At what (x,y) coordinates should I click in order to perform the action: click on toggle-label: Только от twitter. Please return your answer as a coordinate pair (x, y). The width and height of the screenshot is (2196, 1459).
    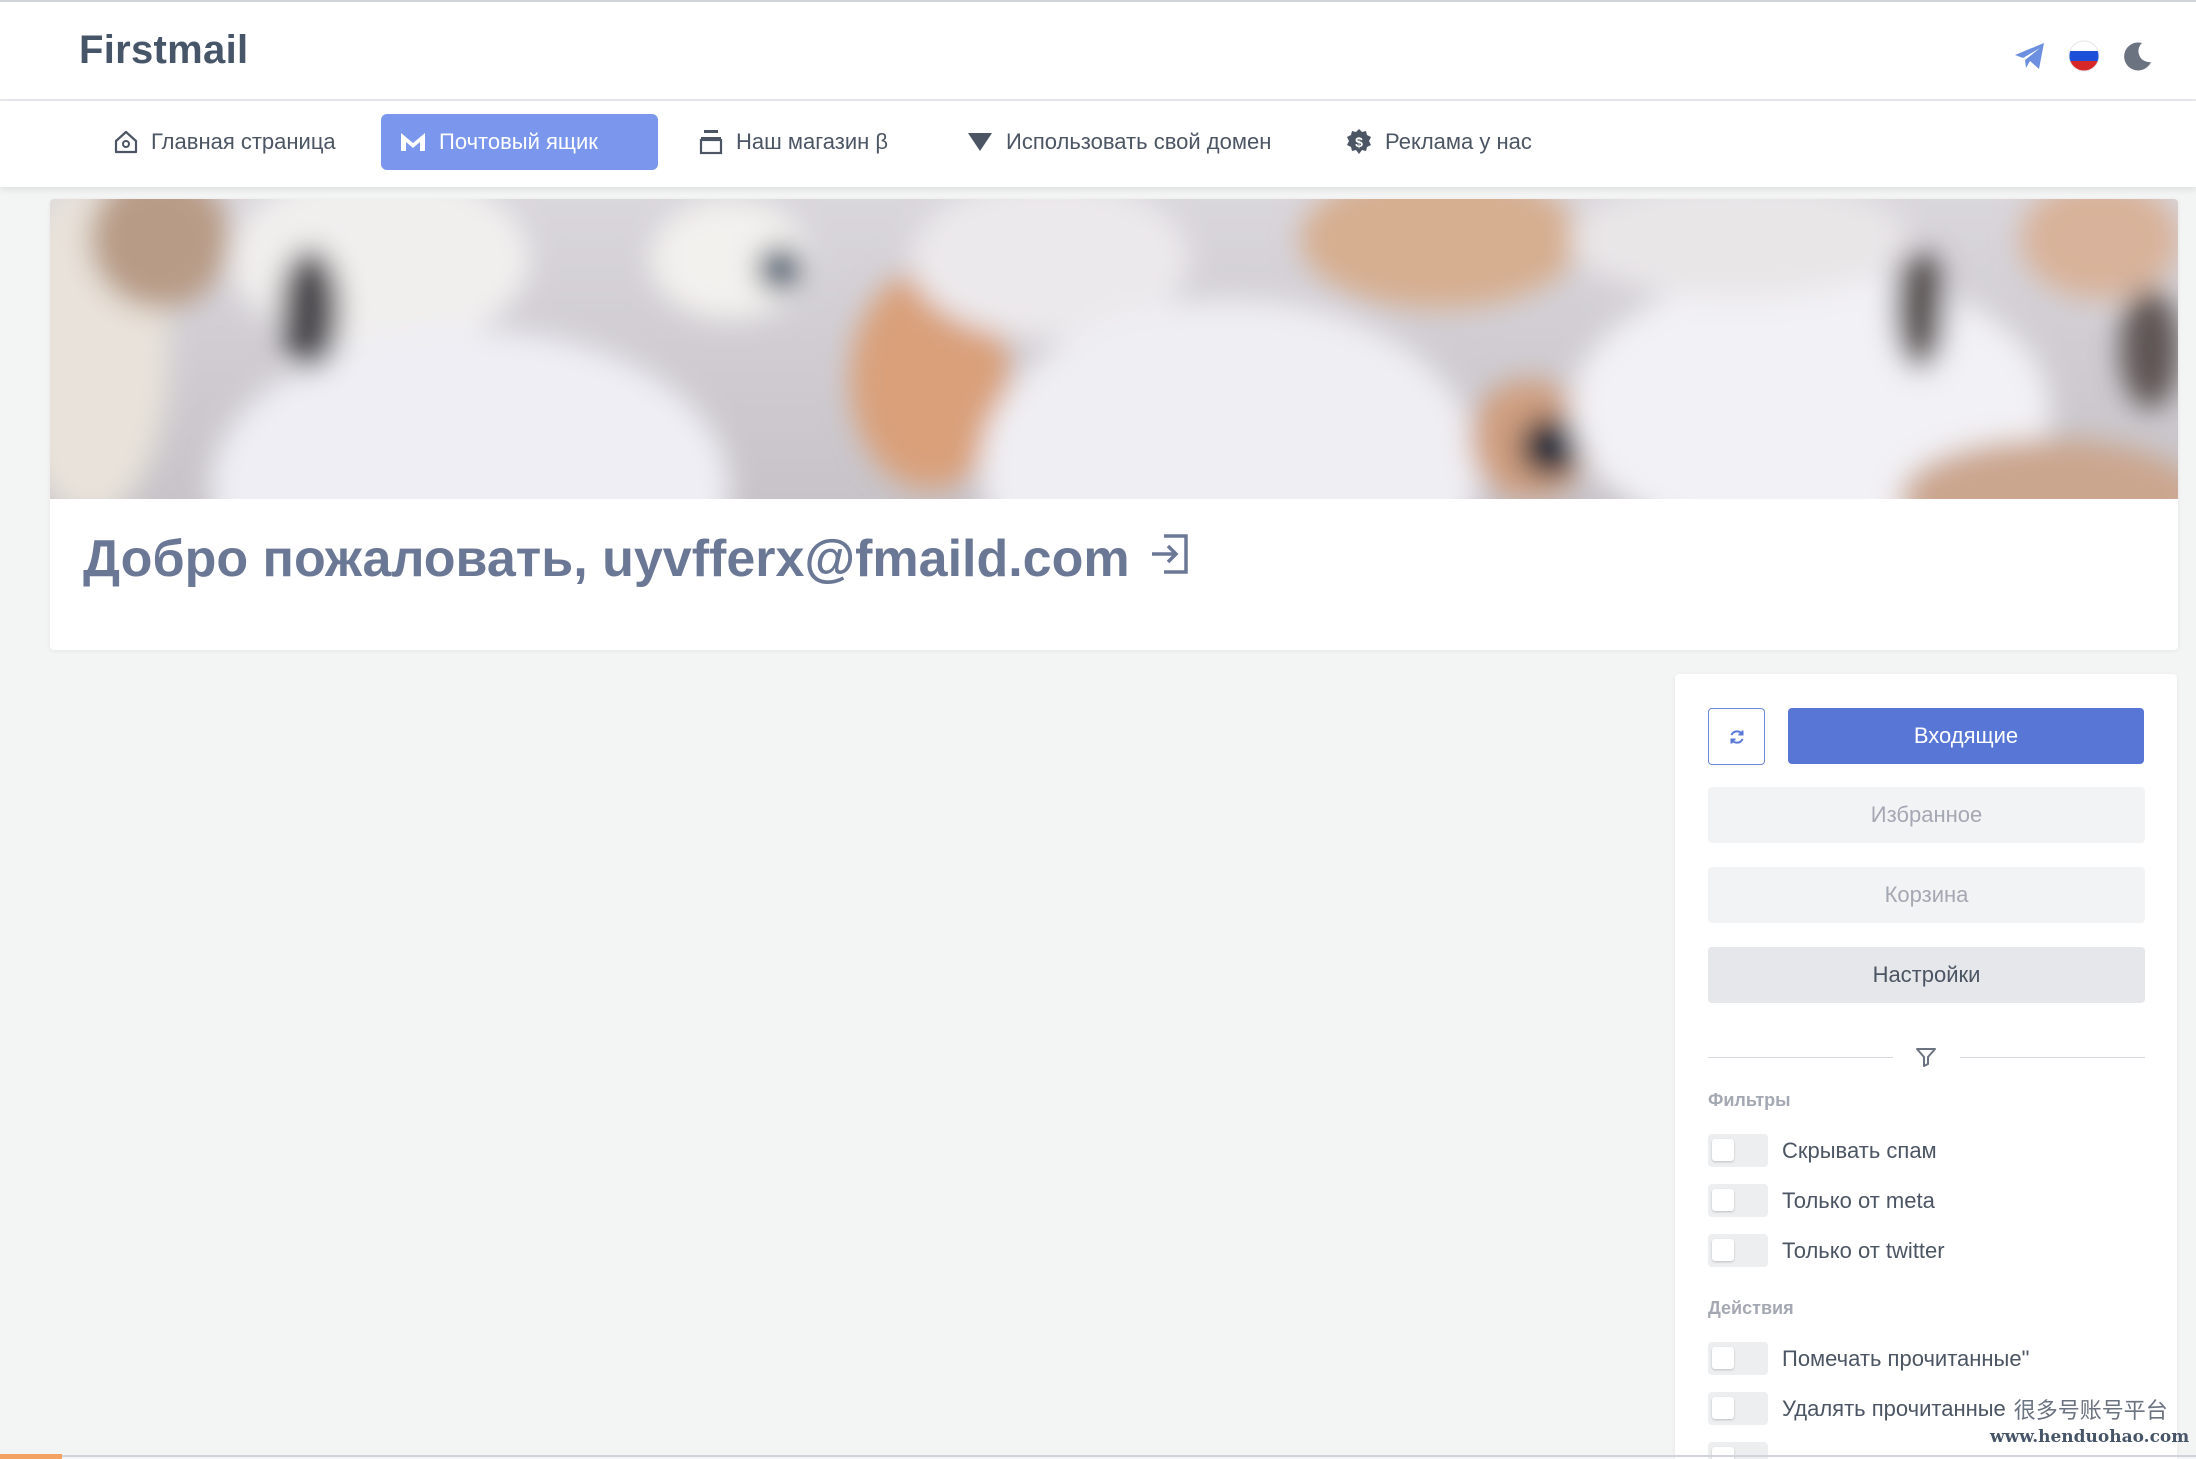
    Looking at the image, I should click on (1863, 1250).